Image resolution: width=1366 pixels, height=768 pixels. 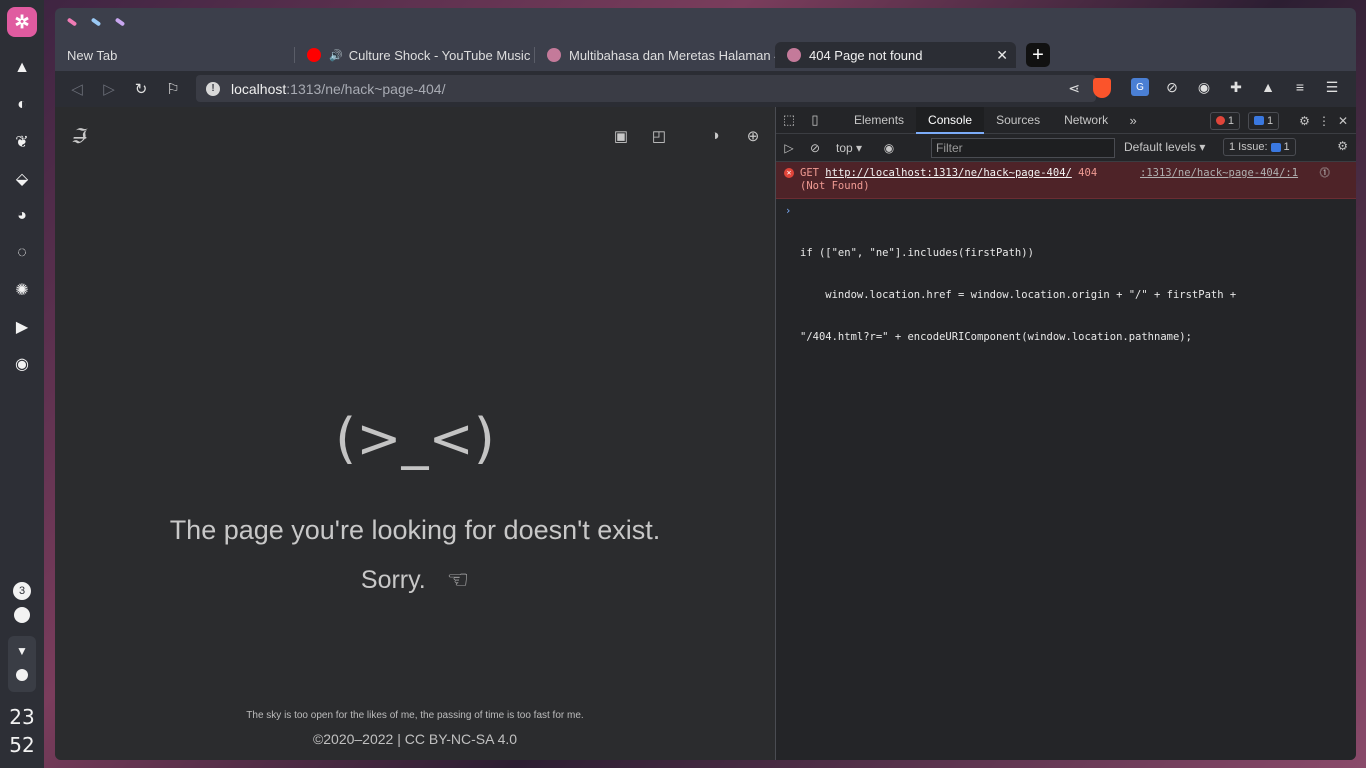 I want to click on device-toolbar-icon: ▯, so click(x=815, y=120).